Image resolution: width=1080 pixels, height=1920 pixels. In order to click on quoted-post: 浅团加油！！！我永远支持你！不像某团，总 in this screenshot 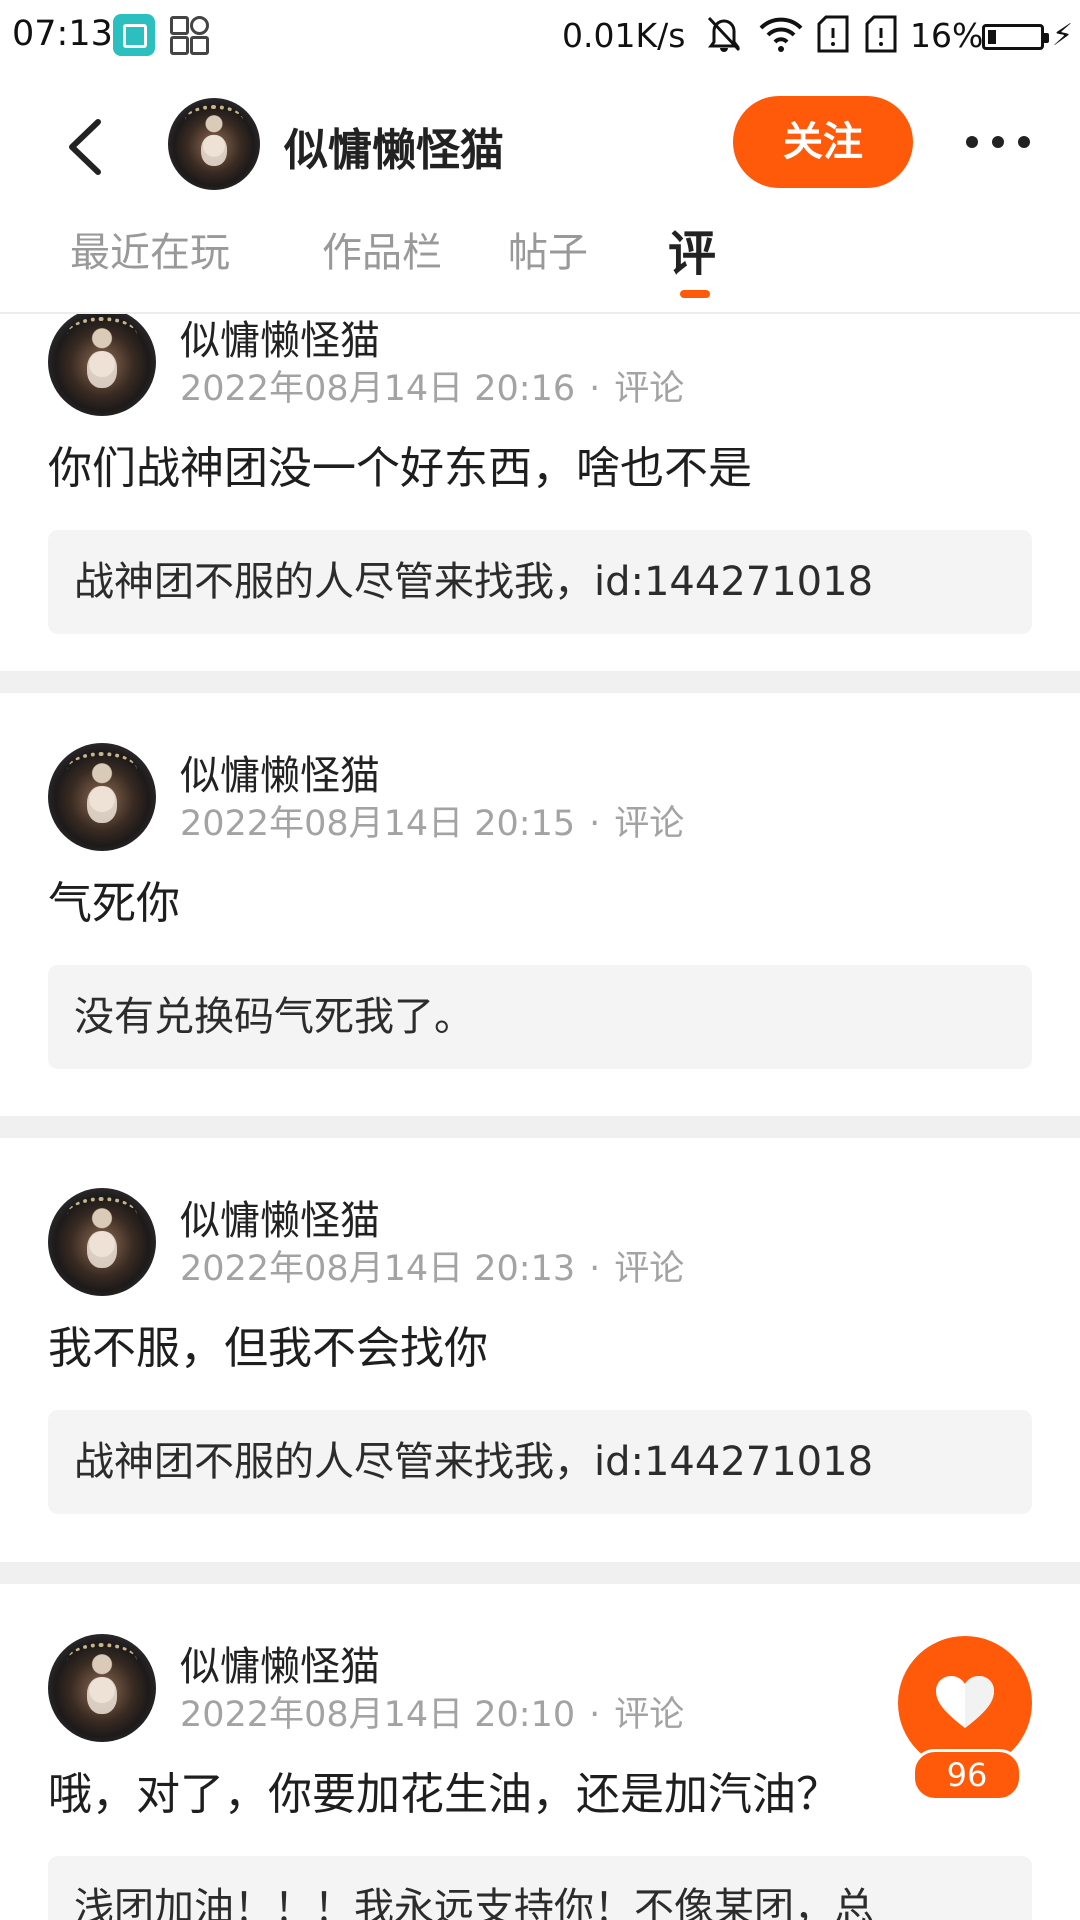, I will do `click(540, 1888)`.